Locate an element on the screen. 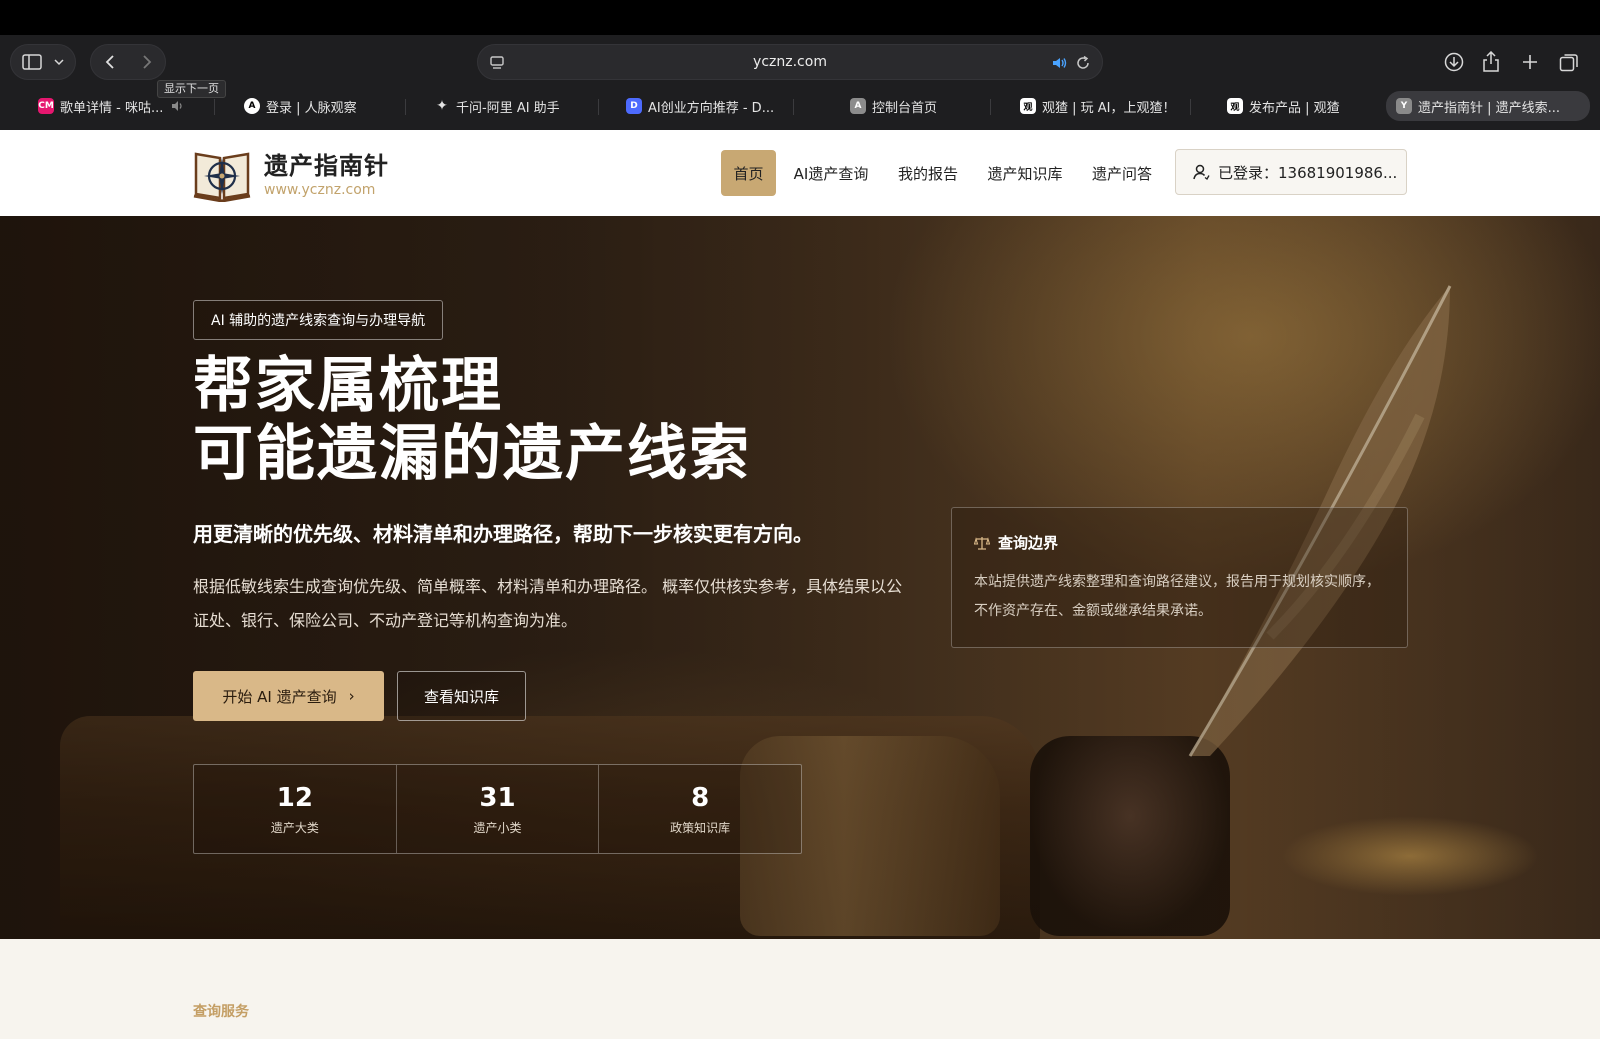 The image size is (1600, 1039). start-ai-query-button: 开始 AI 遗产查询 › is located at coordinates (288, 696).